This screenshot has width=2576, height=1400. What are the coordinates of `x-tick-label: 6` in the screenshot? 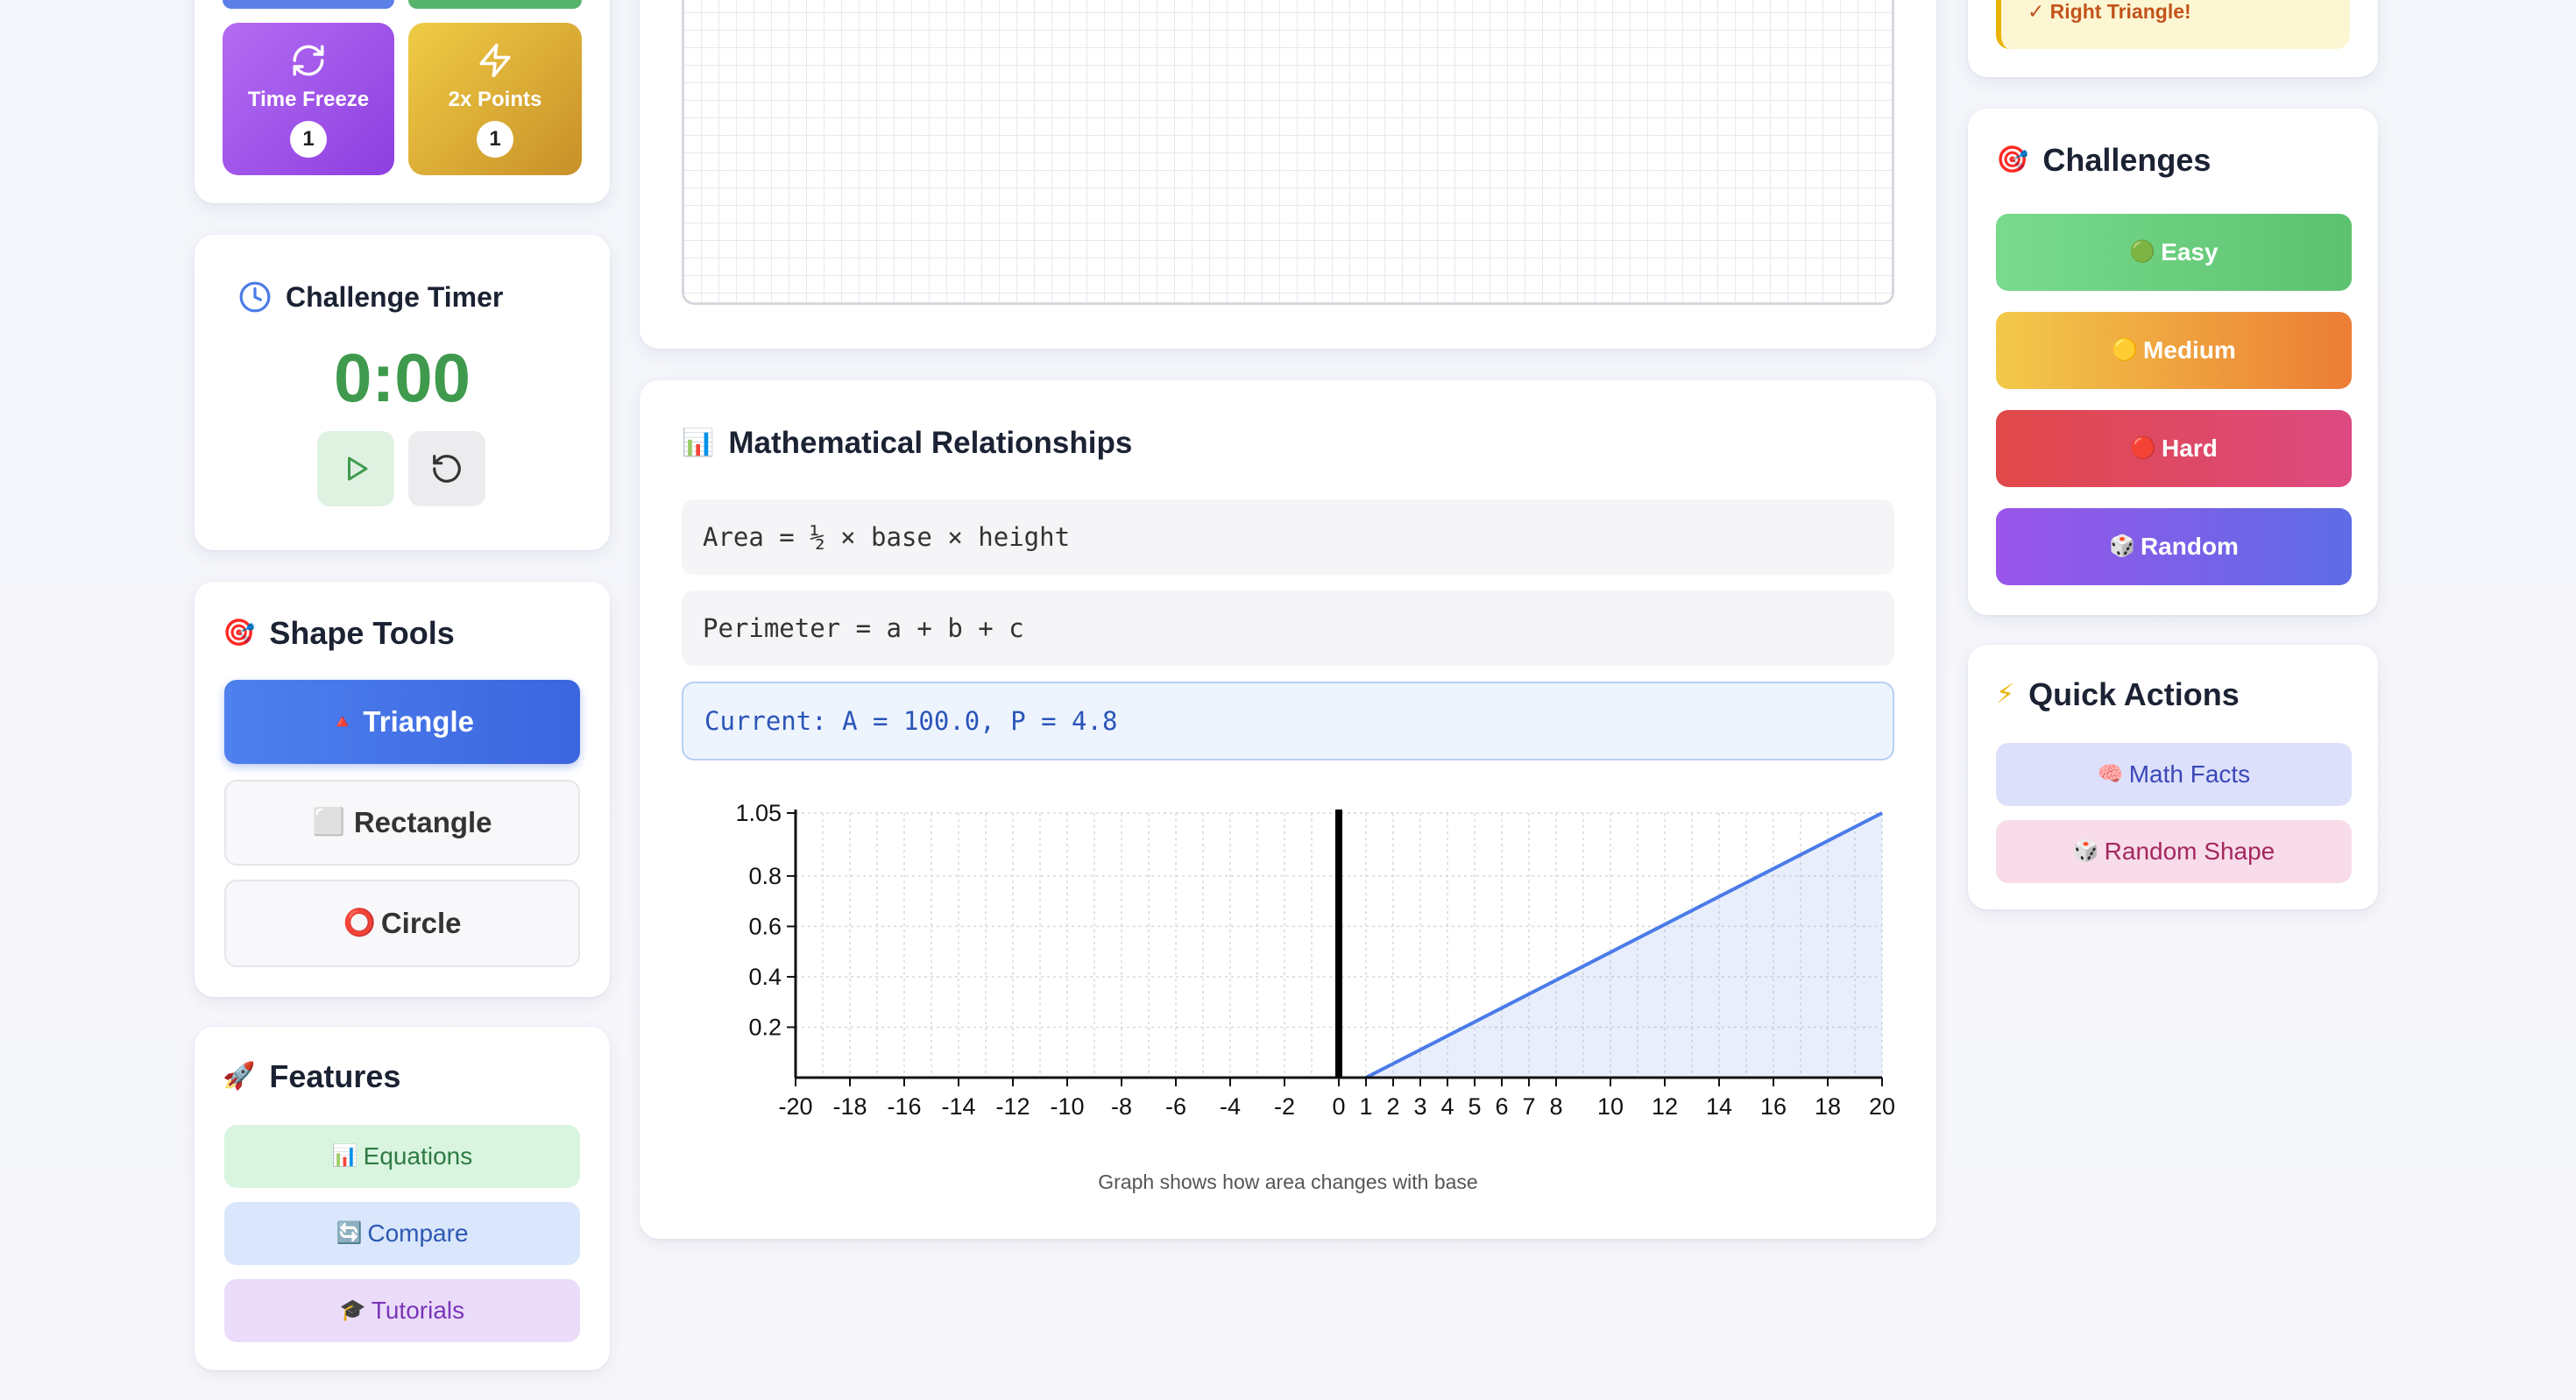 It's located at (1501, 1106).